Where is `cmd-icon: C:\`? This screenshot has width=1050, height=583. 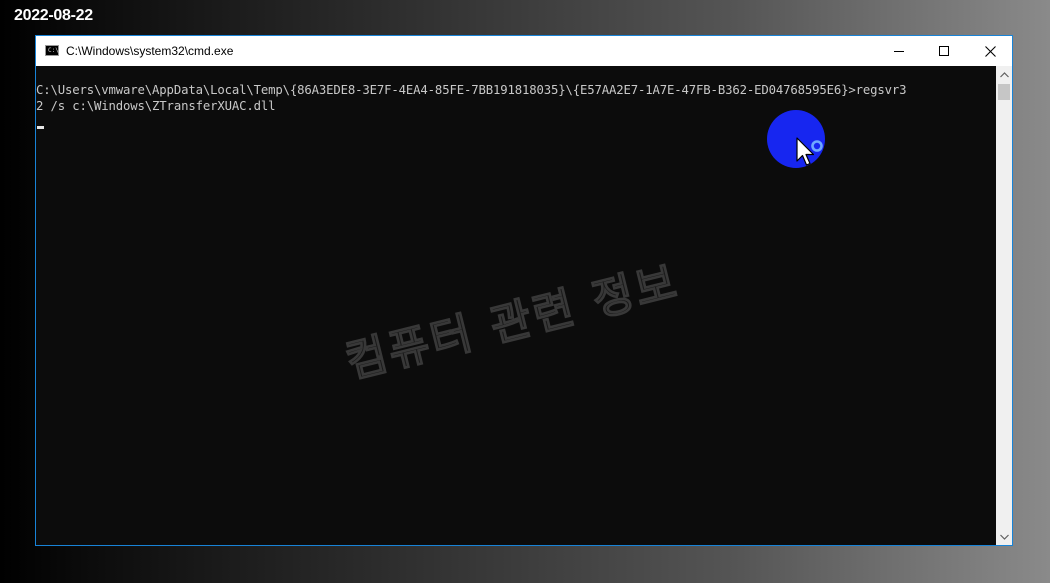
cmd-icon: C:\ is located at coordinates (52, 50).